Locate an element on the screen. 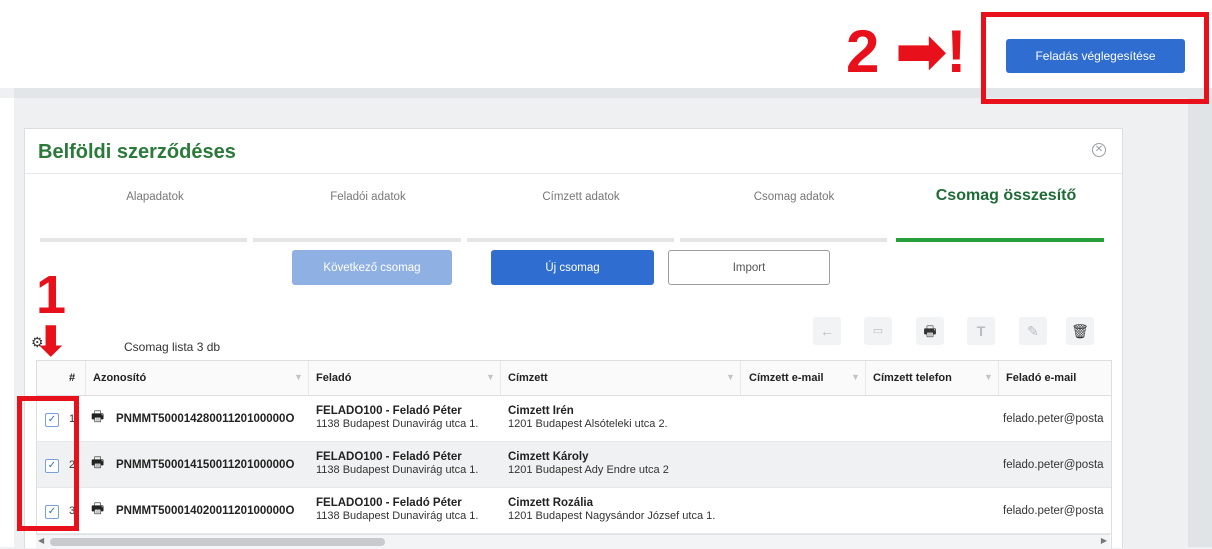  trash-icon: 🗑 is located at coordinates (1080, 331).